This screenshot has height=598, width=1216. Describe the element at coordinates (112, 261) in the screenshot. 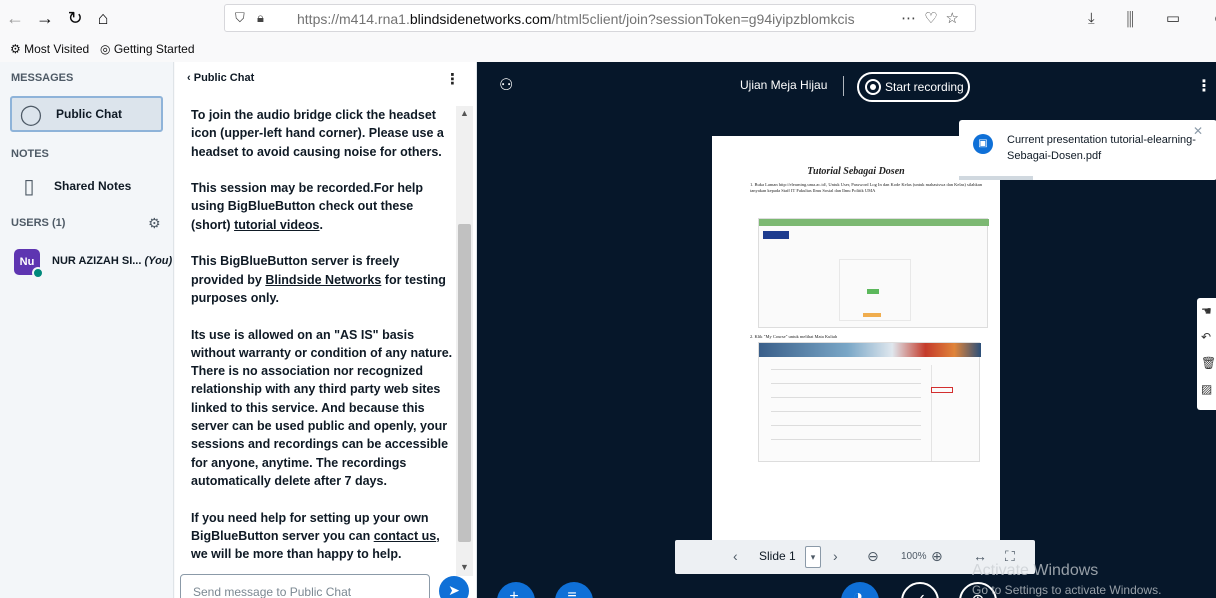

I see `user-name: NUR AZIZAH SI... (You)` at that location.